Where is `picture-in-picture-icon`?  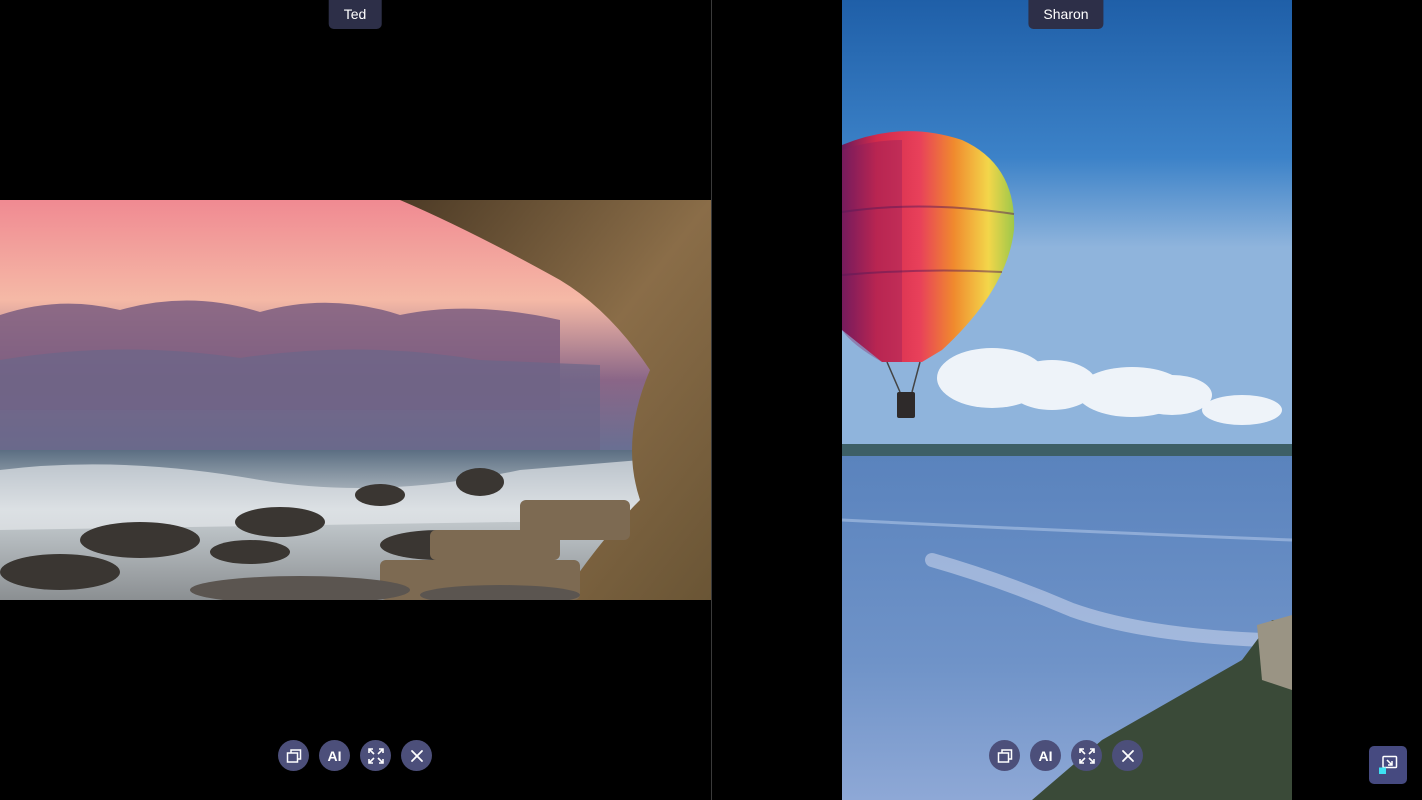 picture-in-picture-icon is located at coordinates (1388, 764).